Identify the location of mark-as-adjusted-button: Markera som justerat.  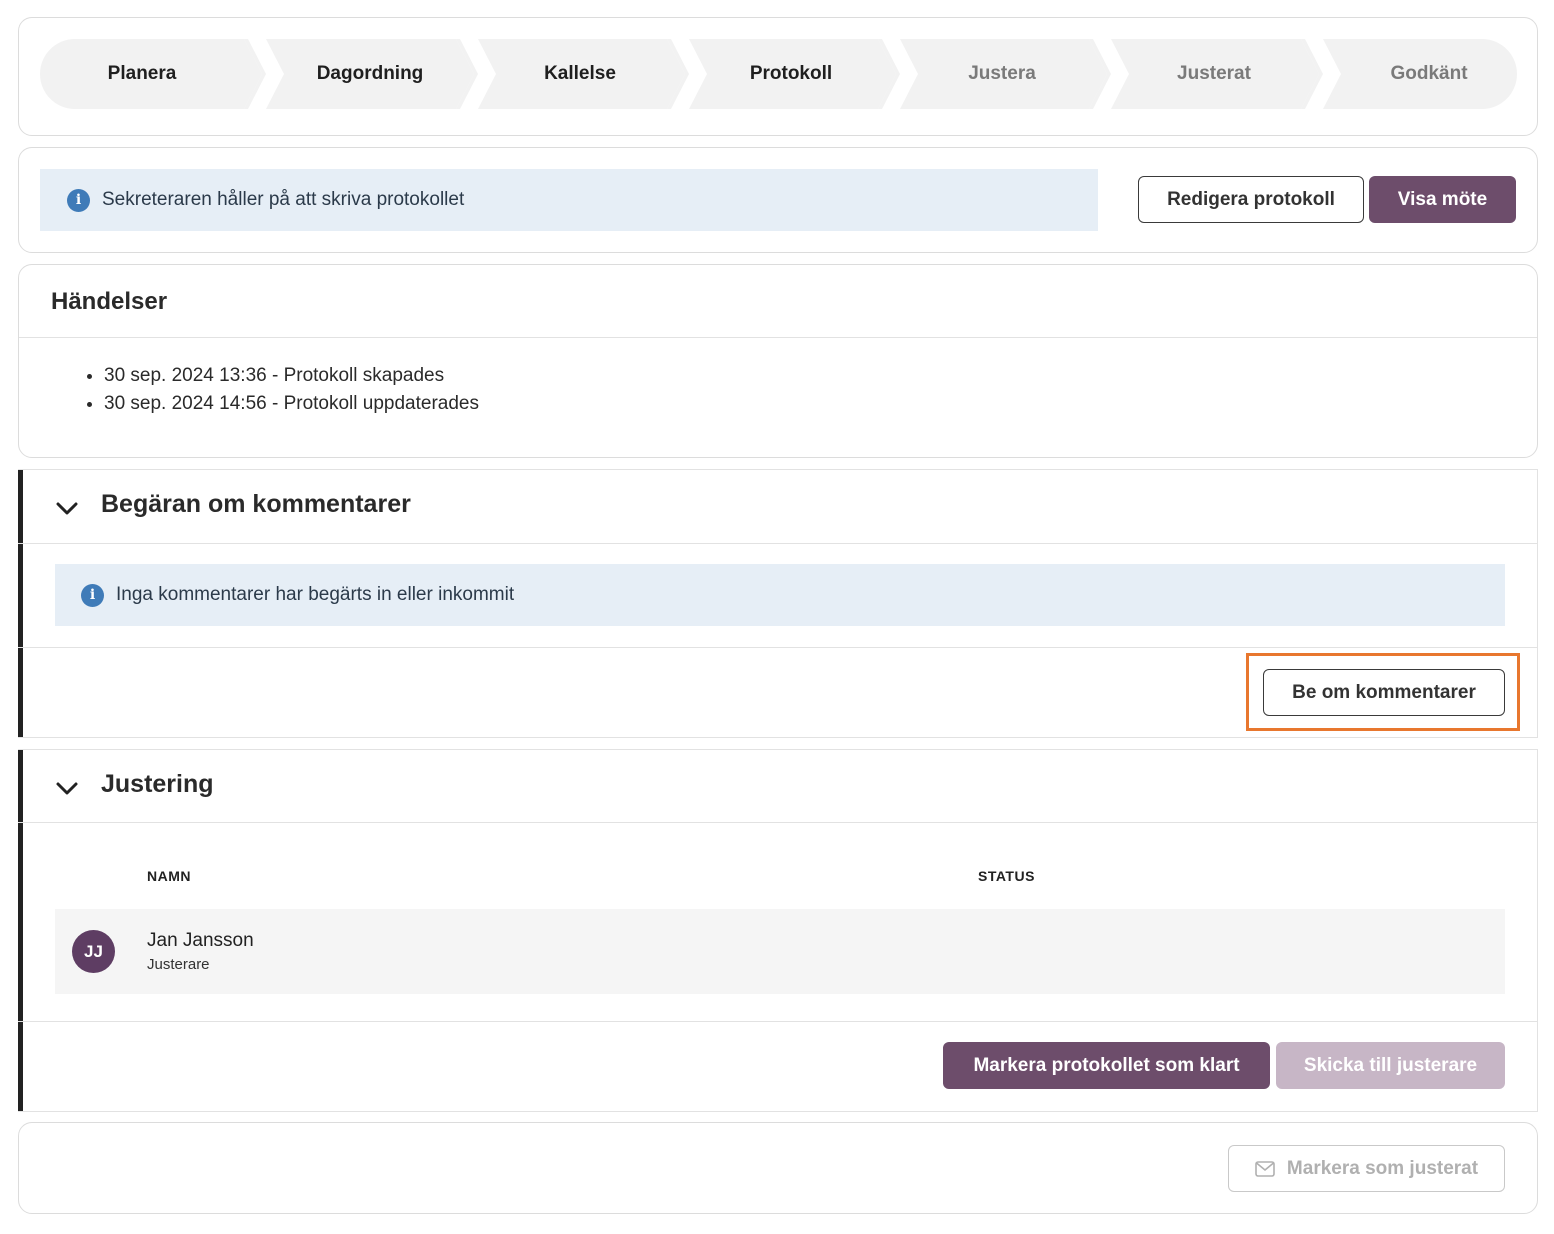
(1366, 1168).